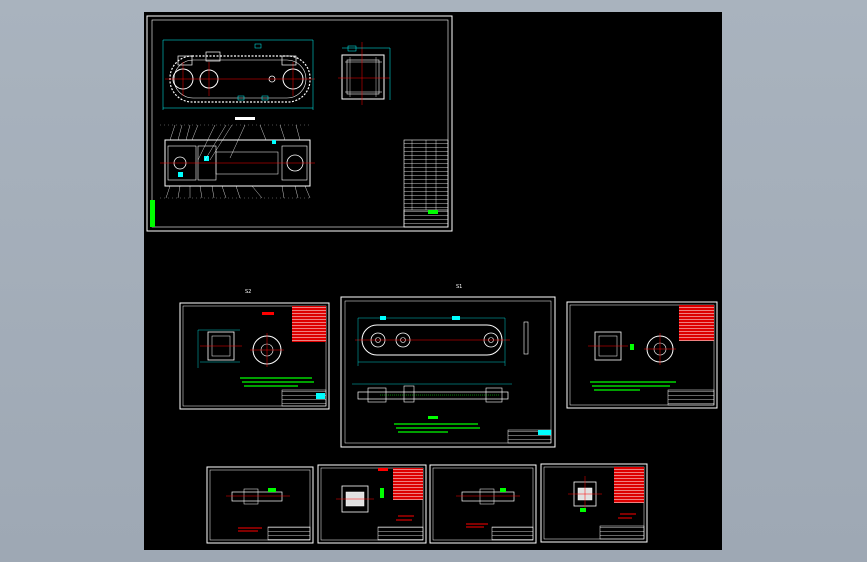 The height and width of the screenshot is (562, 867). What do you see at coordinates (448, 372) in the screenshot?
I see `sheet-s1` at bounding box center [448, 372].